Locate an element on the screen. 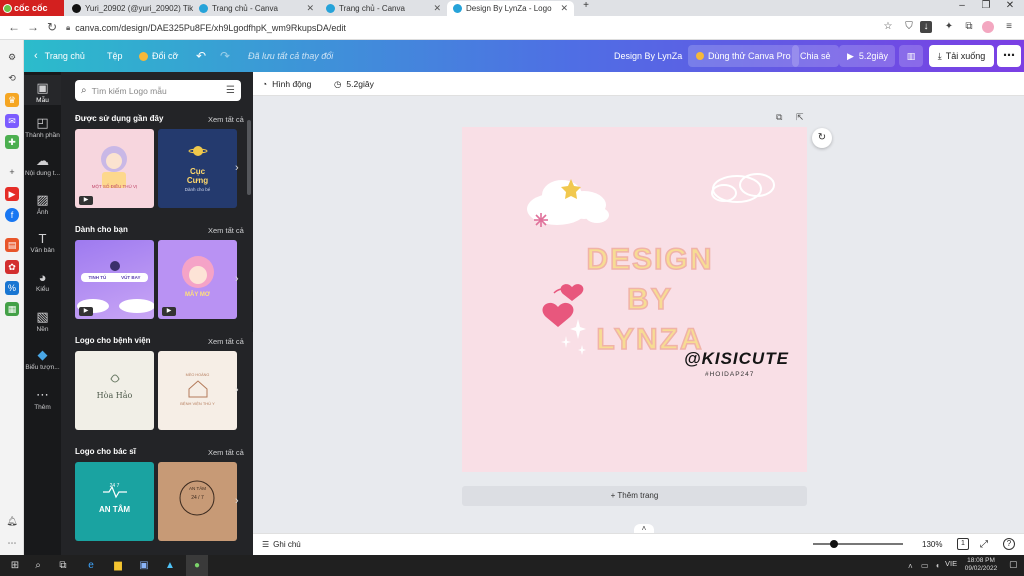 The height and width of the screenshot is (576, 1024). star-icon: ☆ is located at coordinates (888, 27).